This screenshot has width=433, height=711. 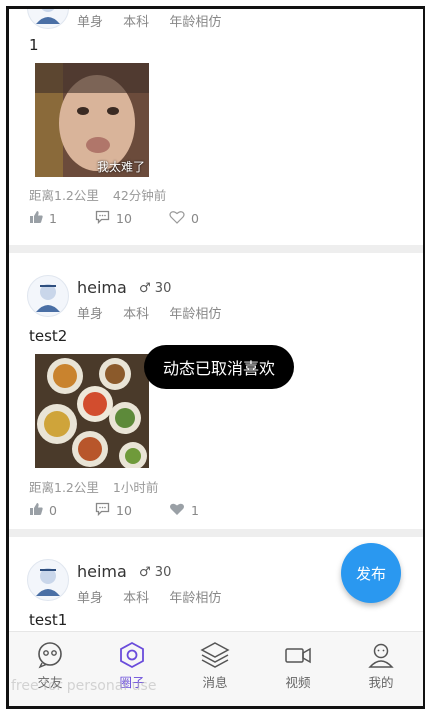 I want to click on heart-filled-icon, so click(x=177, y=510).